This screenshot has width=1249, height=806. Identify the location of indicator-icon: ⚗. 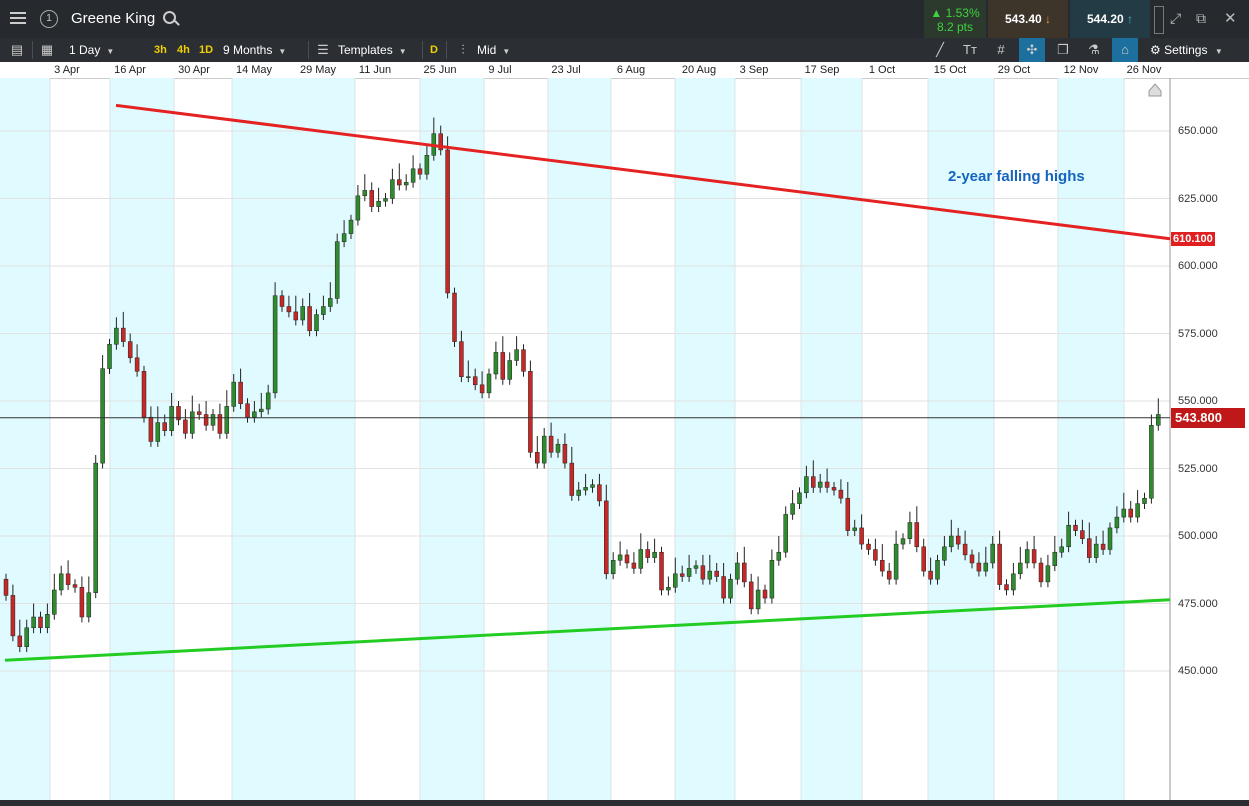
(1094, 50).